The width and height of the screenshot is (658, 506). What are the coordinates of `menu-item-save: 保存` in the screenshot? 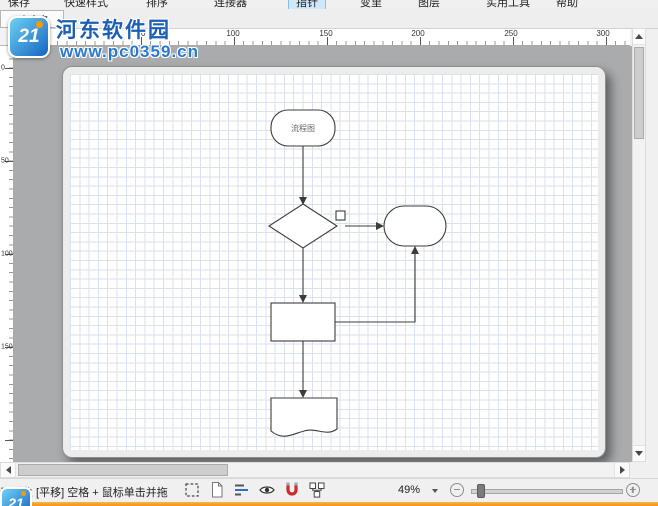 It's located at (19, 4).